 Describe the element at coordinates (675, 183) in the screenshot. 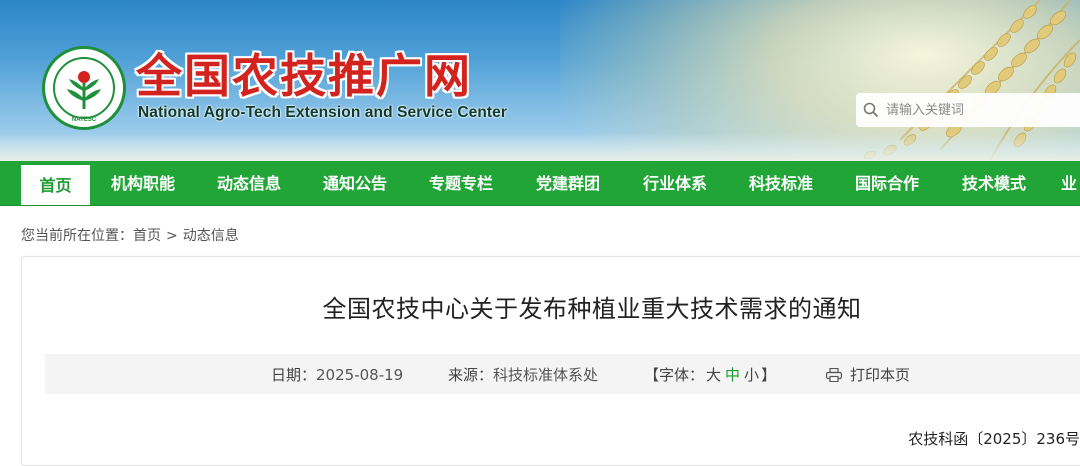

I see `nav-item-industry: 行业体系` at that location.